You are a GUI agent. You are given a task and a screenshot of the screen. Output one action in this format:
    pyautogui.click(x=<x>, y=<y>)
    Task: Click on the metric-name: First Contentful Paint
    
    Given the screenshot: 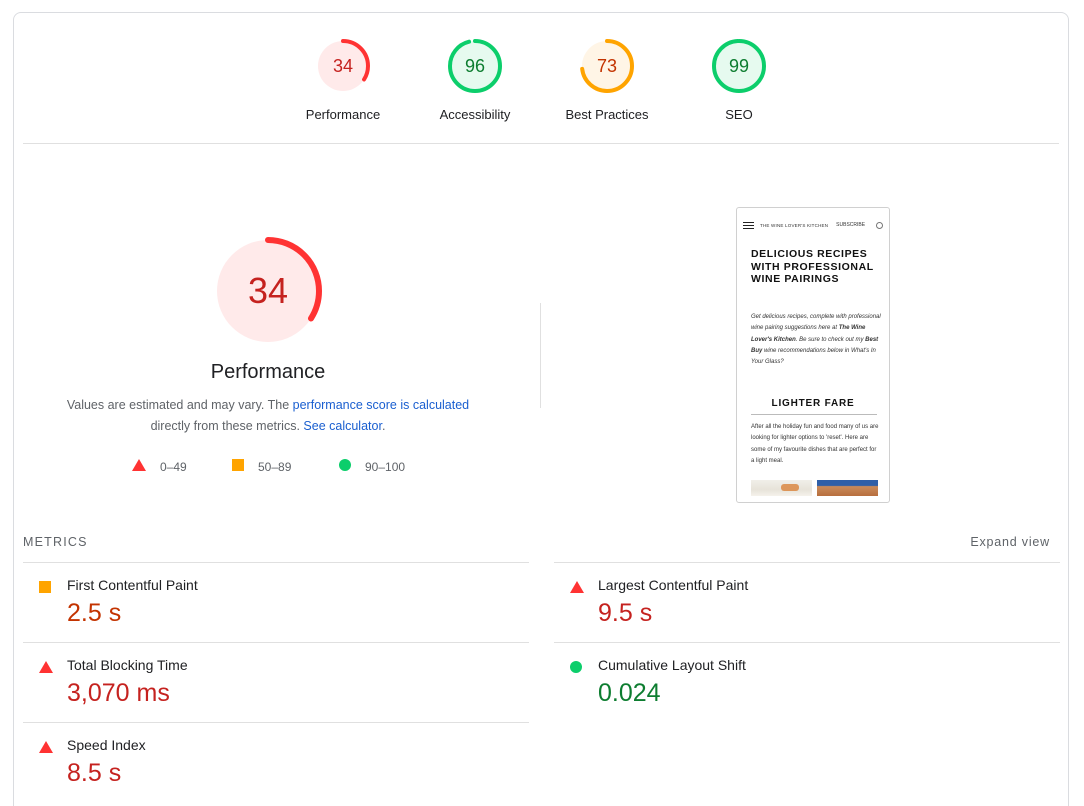 What is the action you would take?
    pyautogui.click(x=132, y=585)
    